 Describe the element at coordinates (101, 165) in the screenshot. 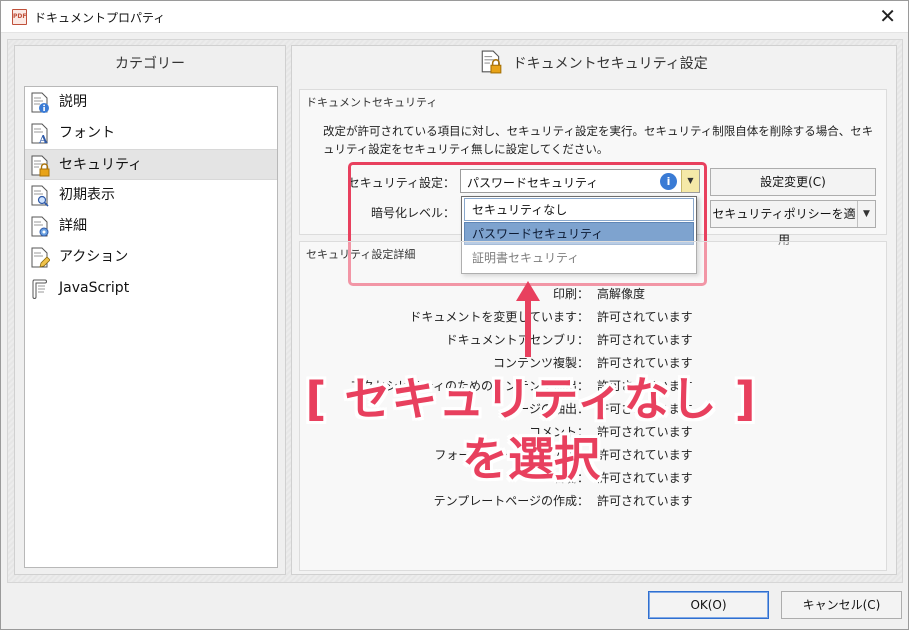

I see `sidebar-item-label: セキュリティ` at that location.